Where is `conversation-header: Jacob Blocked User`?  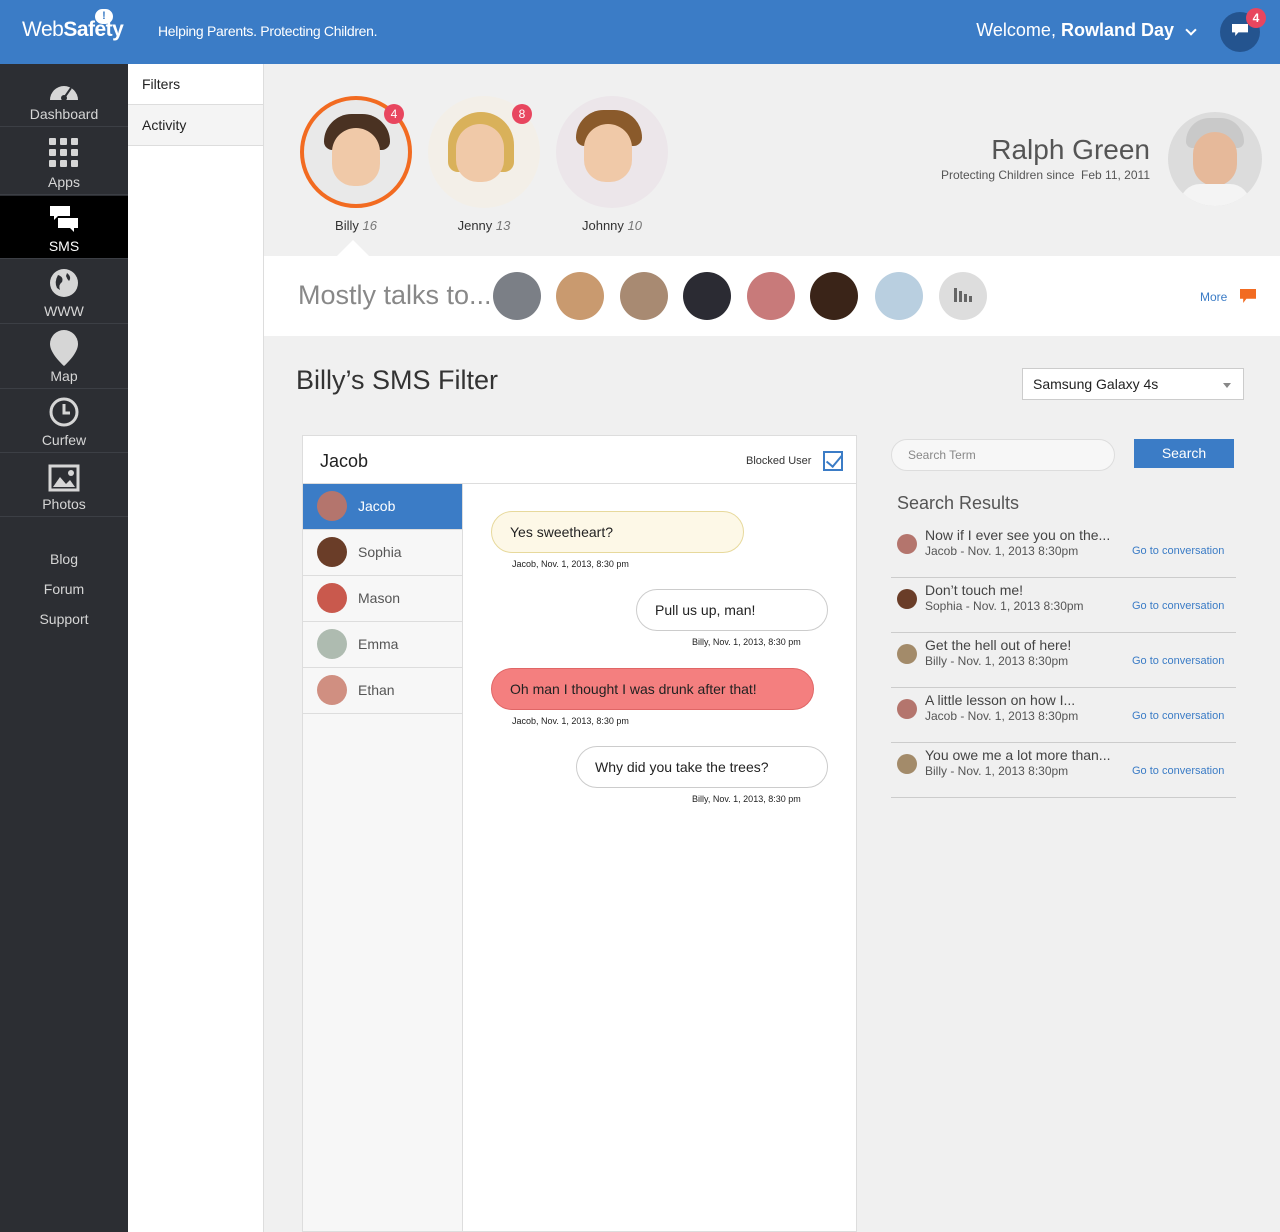
conversation-header: Jacob Blocked User is located at coordinates (579, 460).